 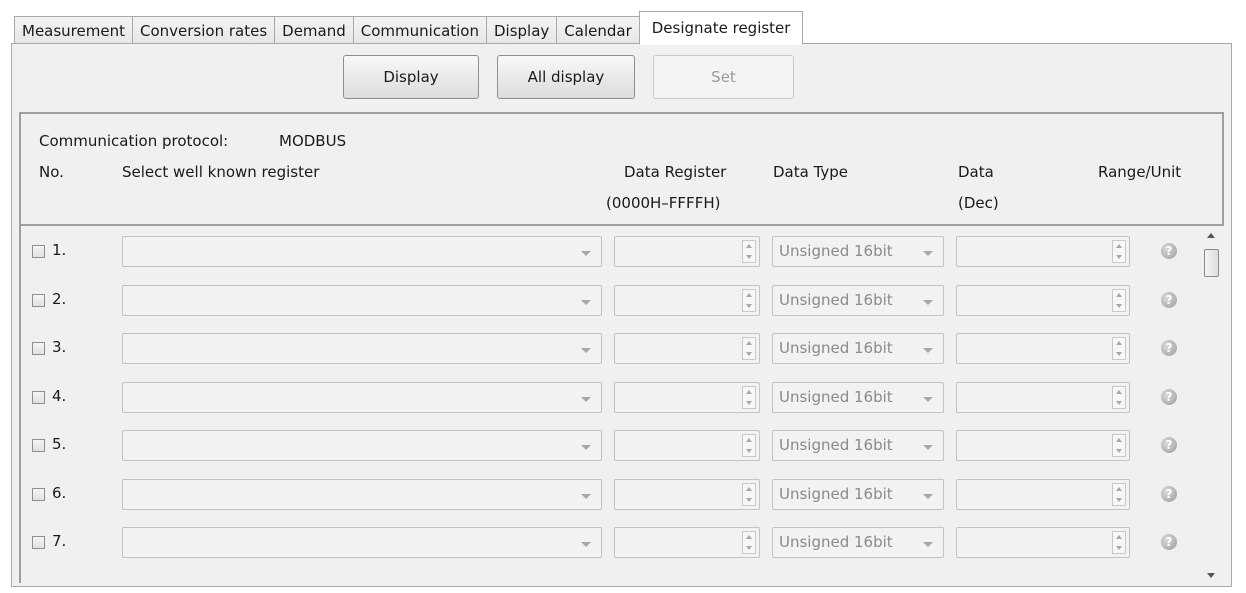 I want to click on register-row: 5. Unsigned 16bit ?, so click(x=611, y=446).